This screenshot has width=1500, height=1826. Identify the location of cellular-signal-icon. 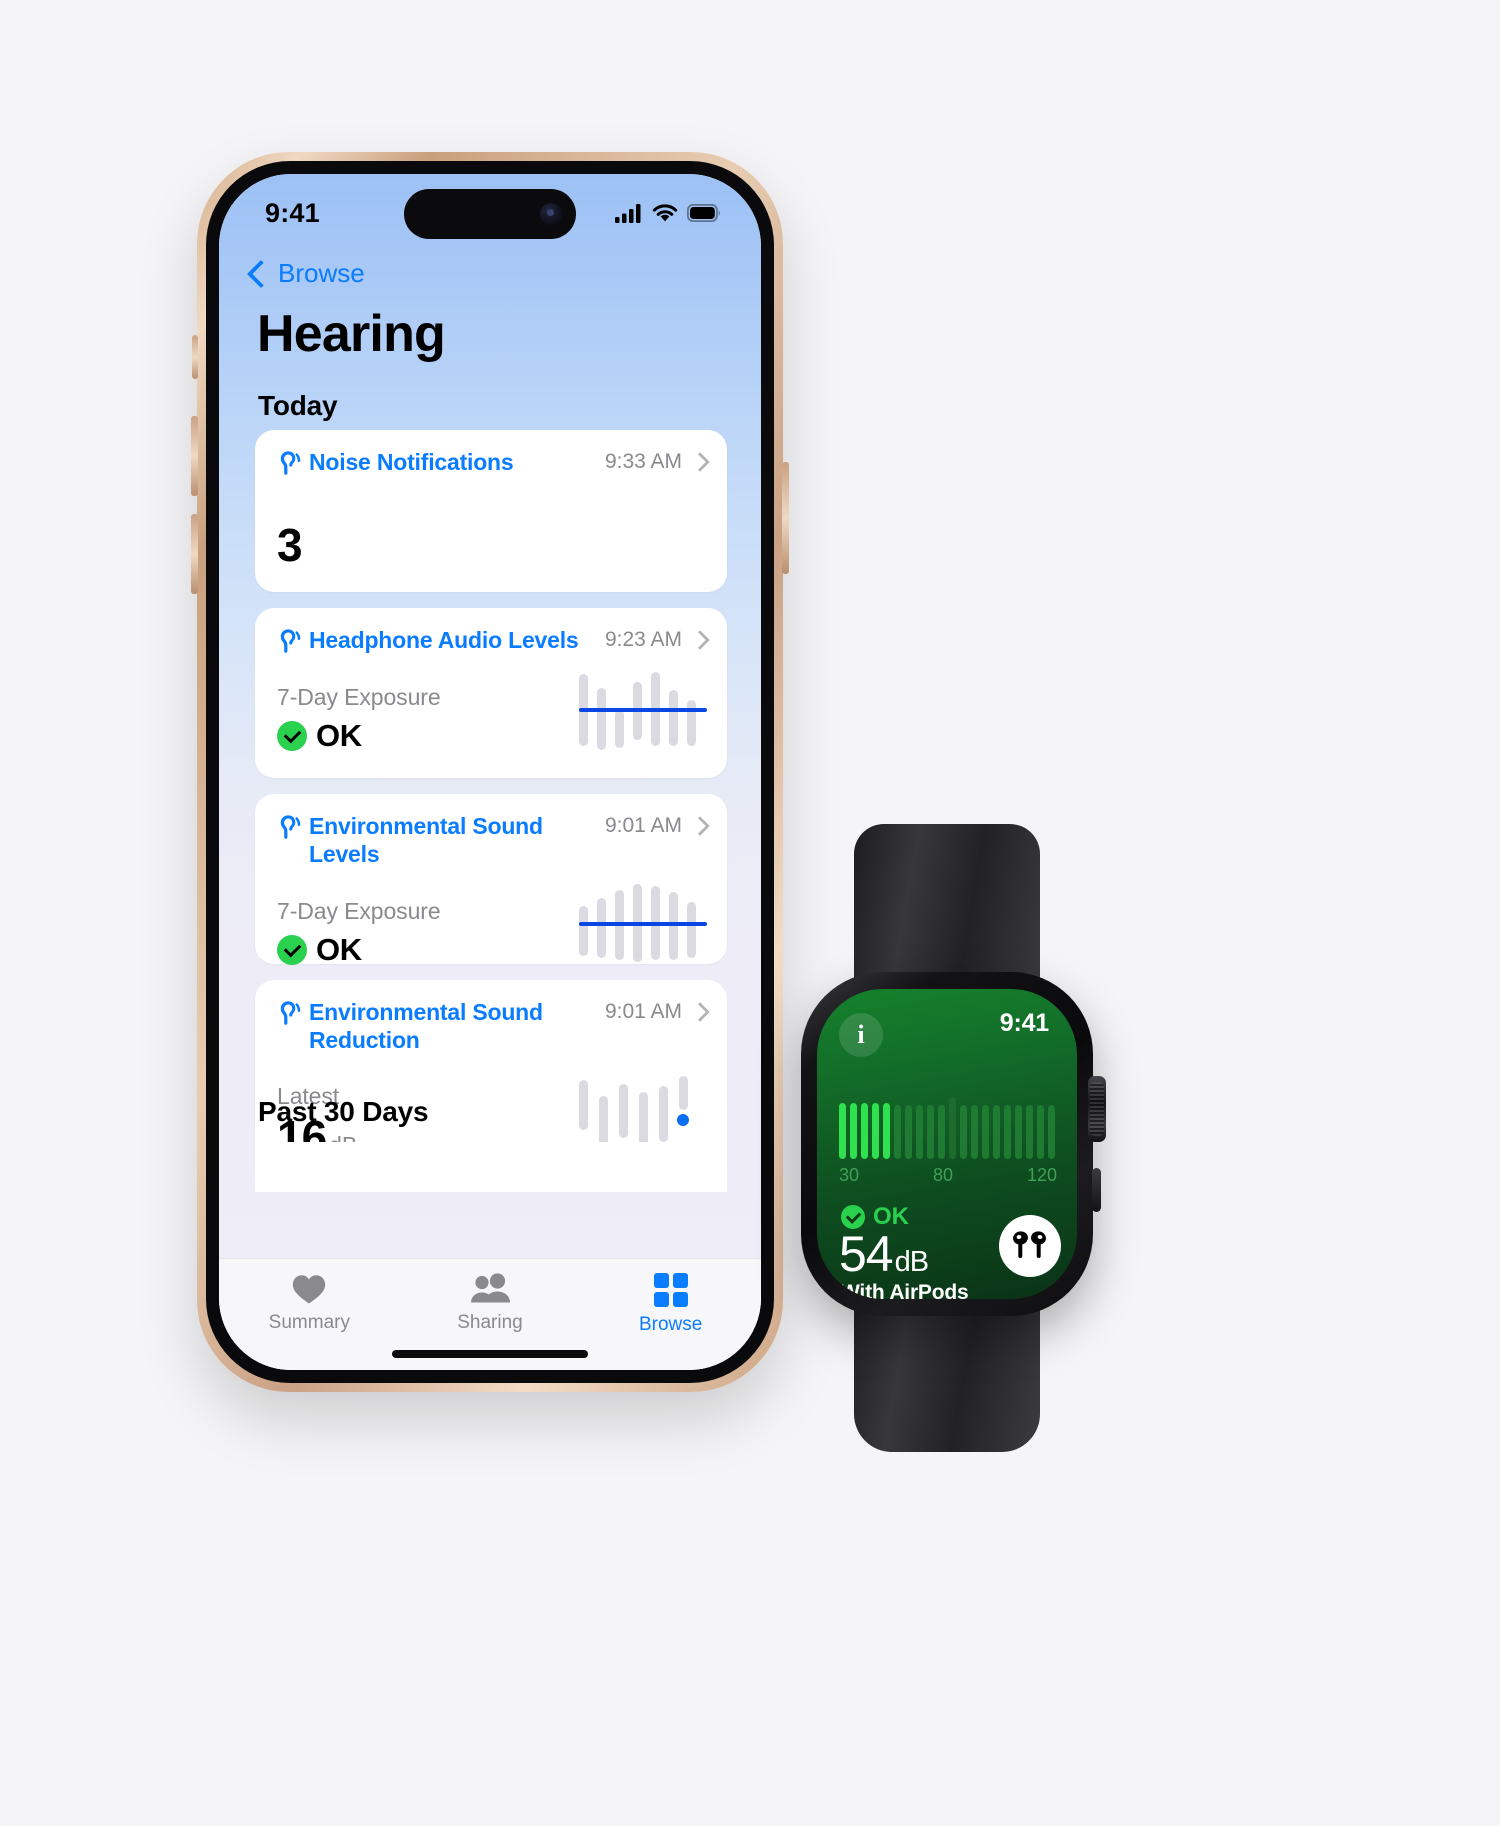
(628, 213).